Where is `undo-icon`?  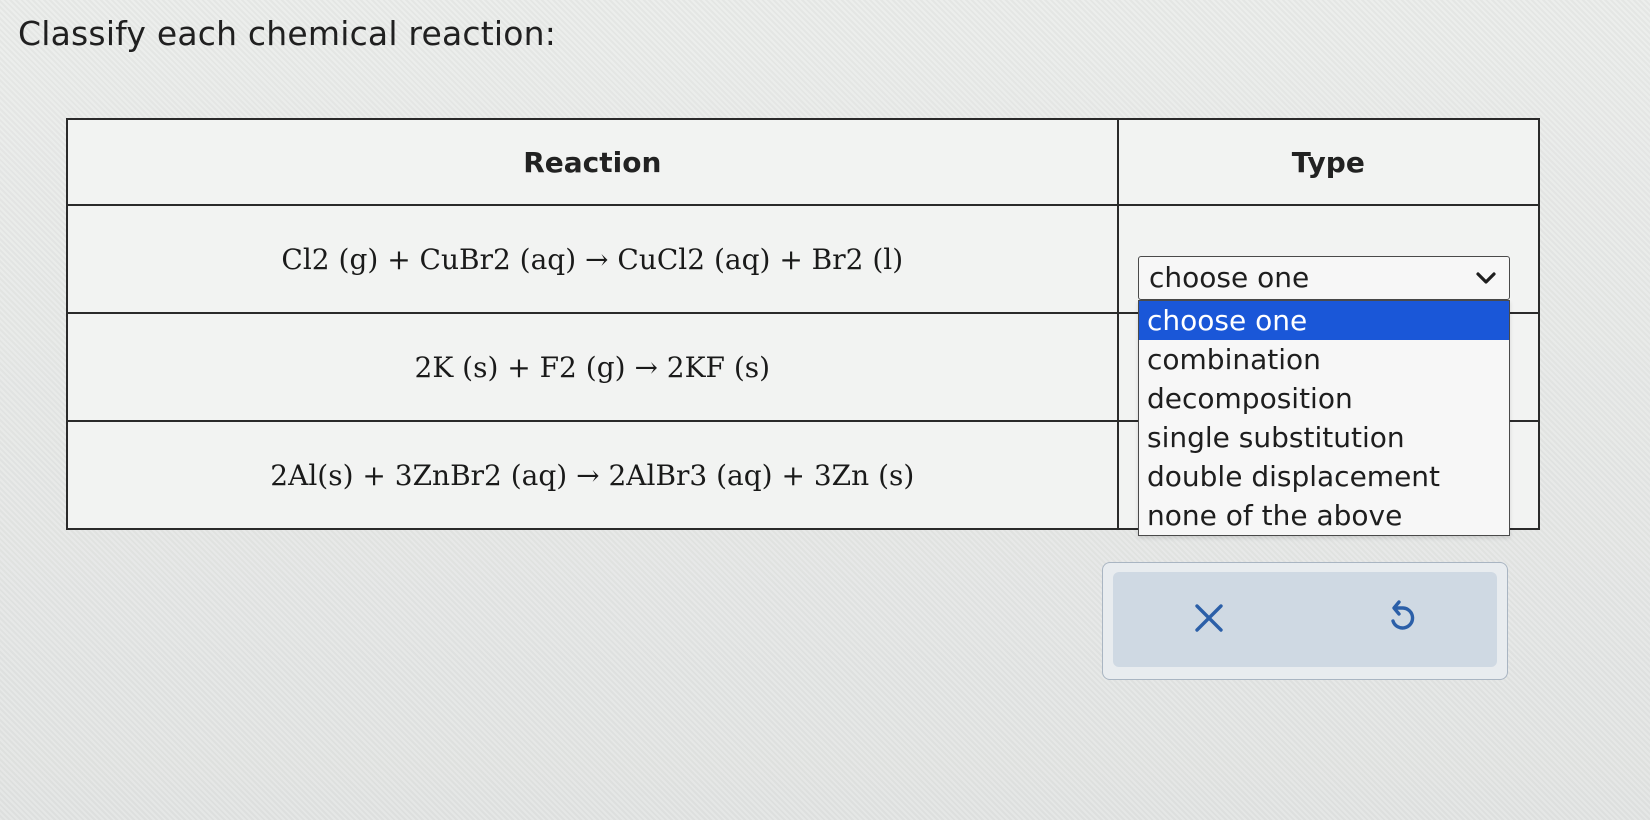 undo-icon is located at coordinates (1401, 620).